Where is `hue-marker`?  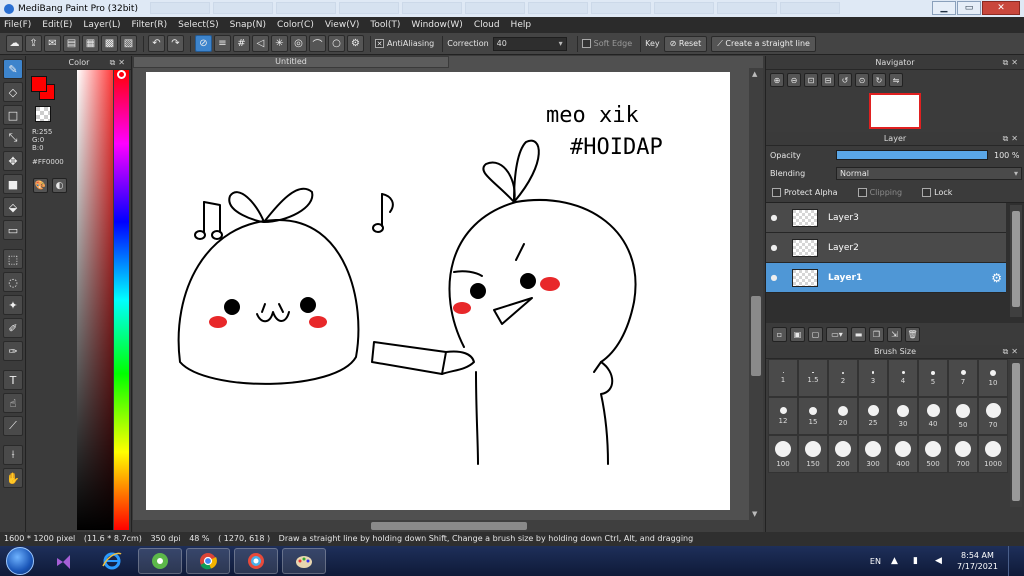
hue-marker is located at coordinates (121, 74).